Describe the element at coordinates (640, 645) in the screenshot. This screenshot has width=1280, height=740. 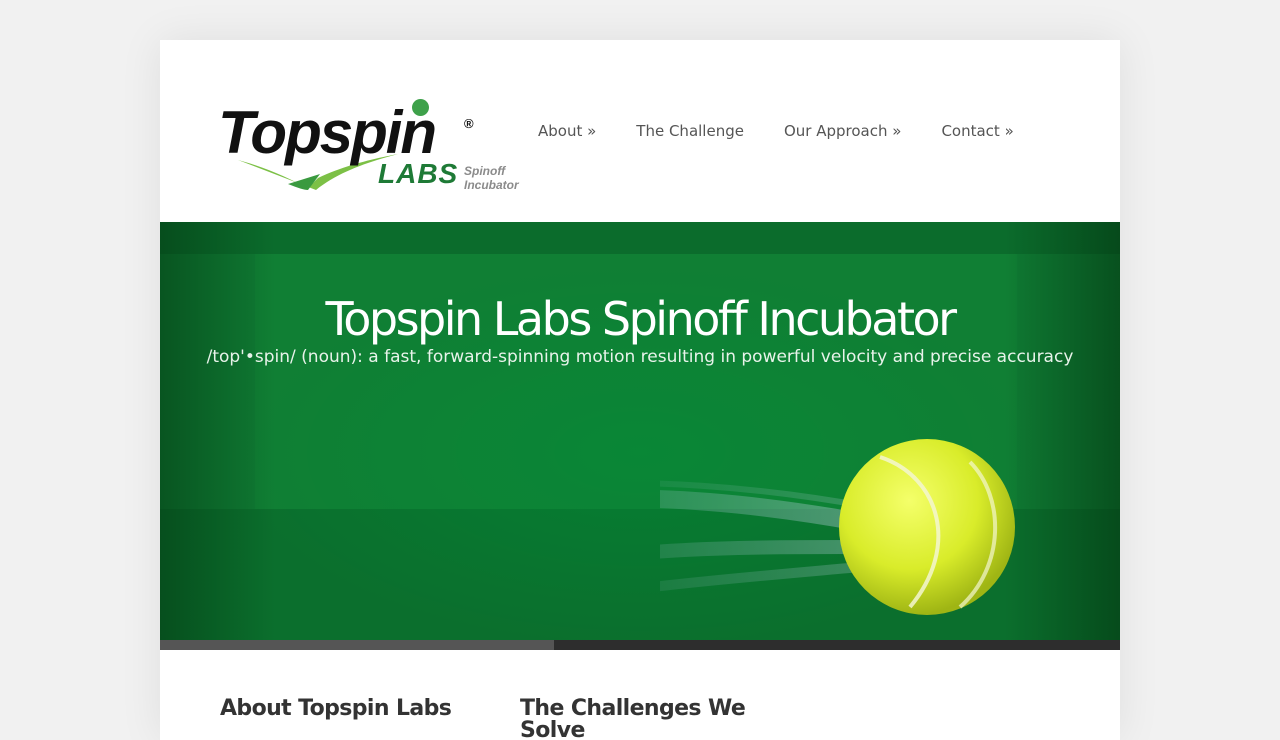
I see `slider-progress-bar` at that location.